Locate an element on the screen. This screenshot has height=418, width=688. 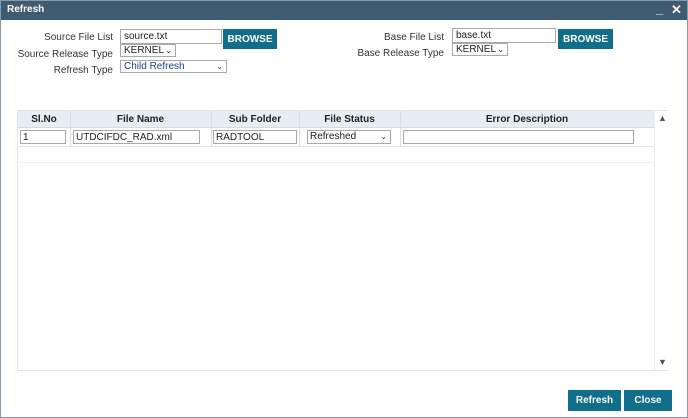
column-header-file-status: File Status is located at coordinates (349, 119).